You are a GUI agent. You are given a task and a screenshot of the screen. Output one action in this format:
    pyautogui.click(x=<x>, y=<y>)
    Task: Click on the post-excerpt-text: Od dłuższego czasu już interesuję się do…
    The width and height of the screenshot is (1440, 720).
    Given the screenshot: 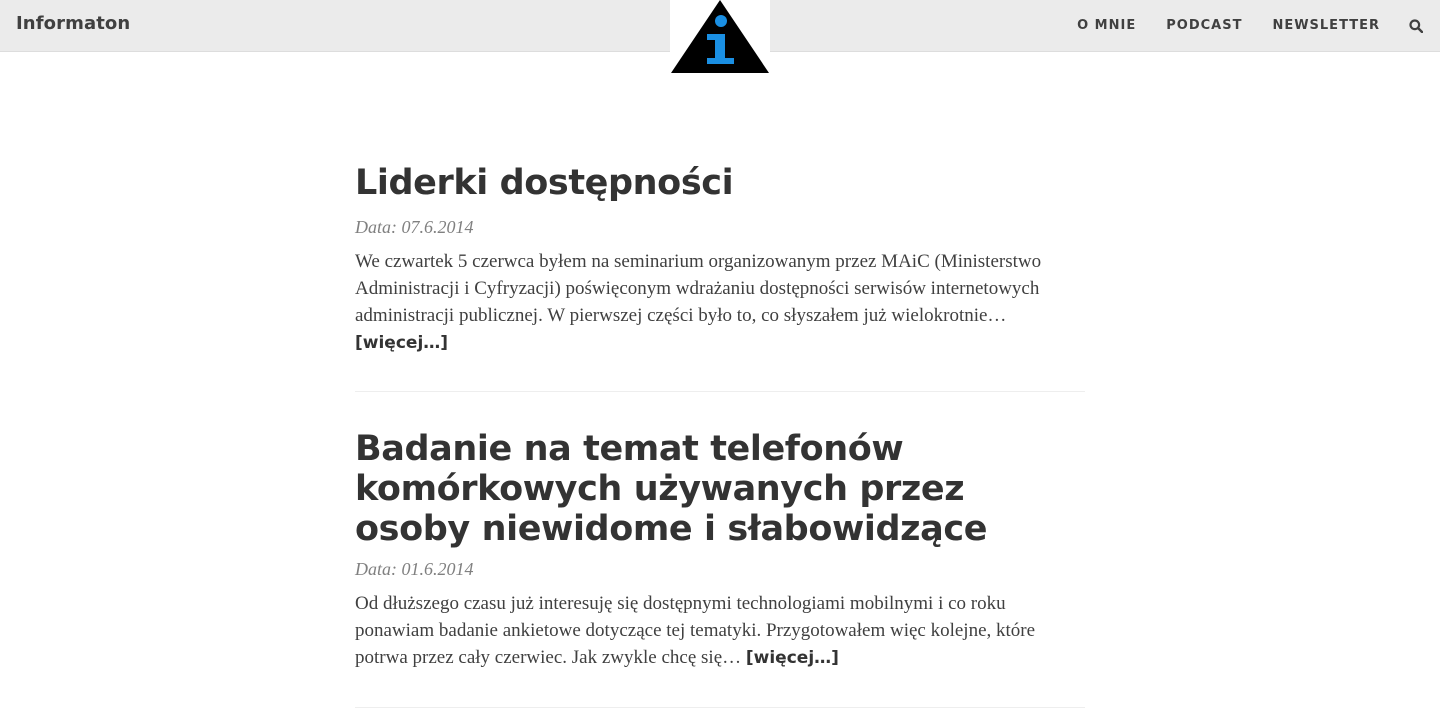 What is the action you would take?
    pyautogui.click(x=695, y=630)
    